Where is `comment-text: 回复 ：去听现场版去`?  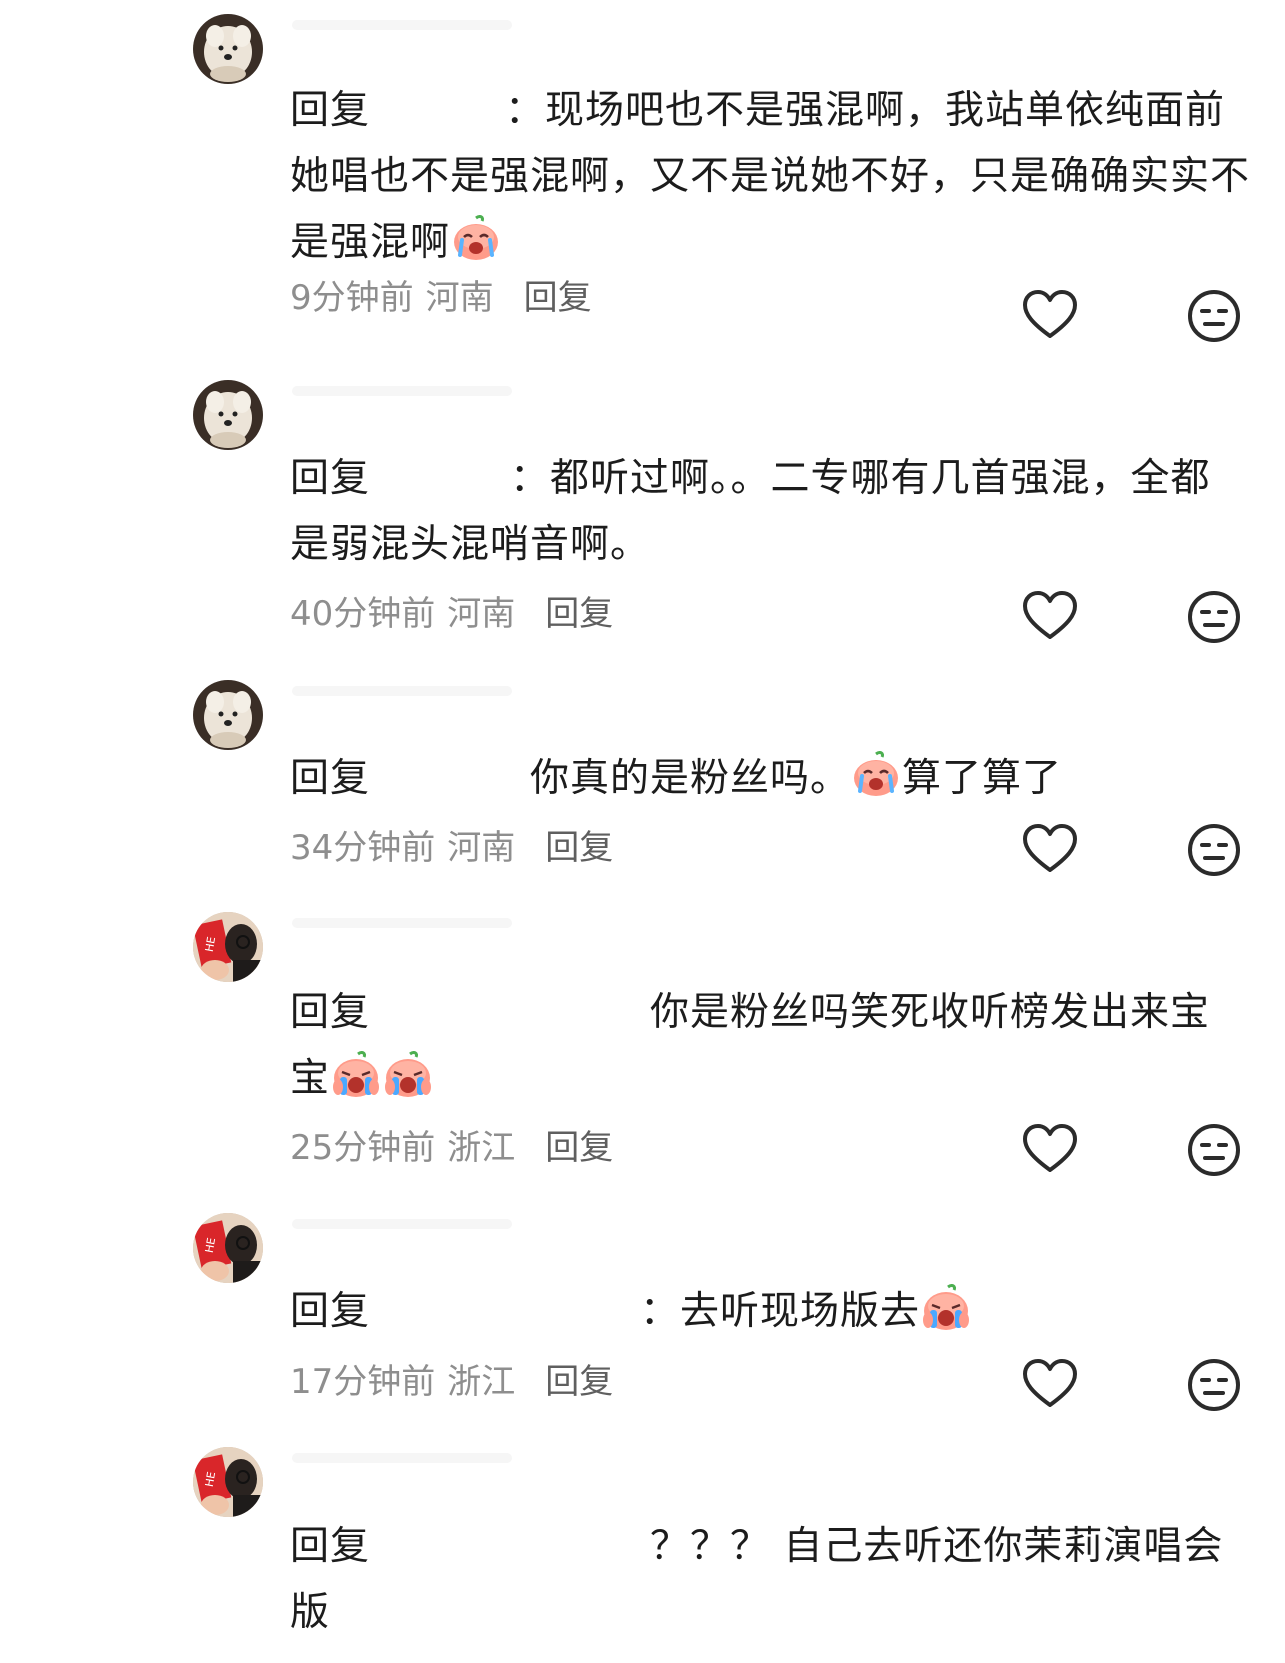 comment-text: 回复 ：去听现场版去 is located at coordinates (770, 1312).